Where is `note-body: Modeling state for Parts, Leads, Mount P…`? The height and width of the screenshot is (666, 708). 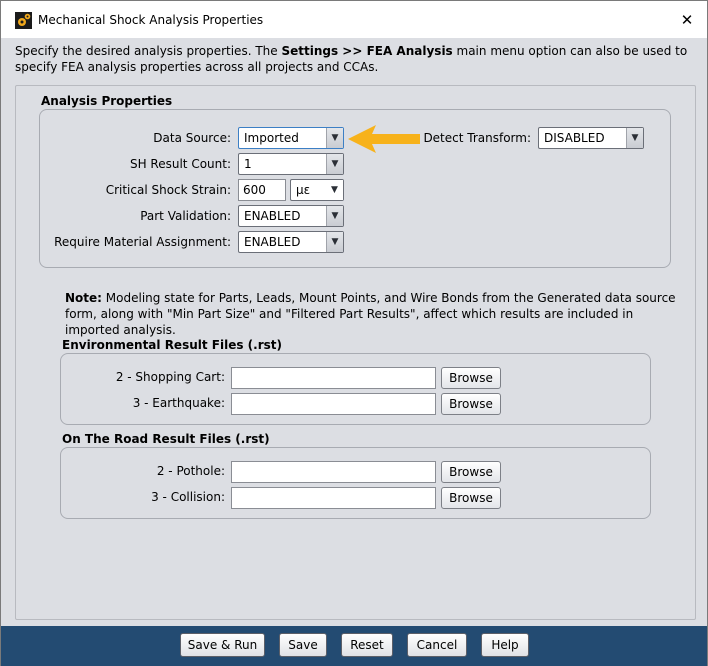 note-body: Modeling state for Parts, Leads, Mount P… is located at coordinates (370, 314).